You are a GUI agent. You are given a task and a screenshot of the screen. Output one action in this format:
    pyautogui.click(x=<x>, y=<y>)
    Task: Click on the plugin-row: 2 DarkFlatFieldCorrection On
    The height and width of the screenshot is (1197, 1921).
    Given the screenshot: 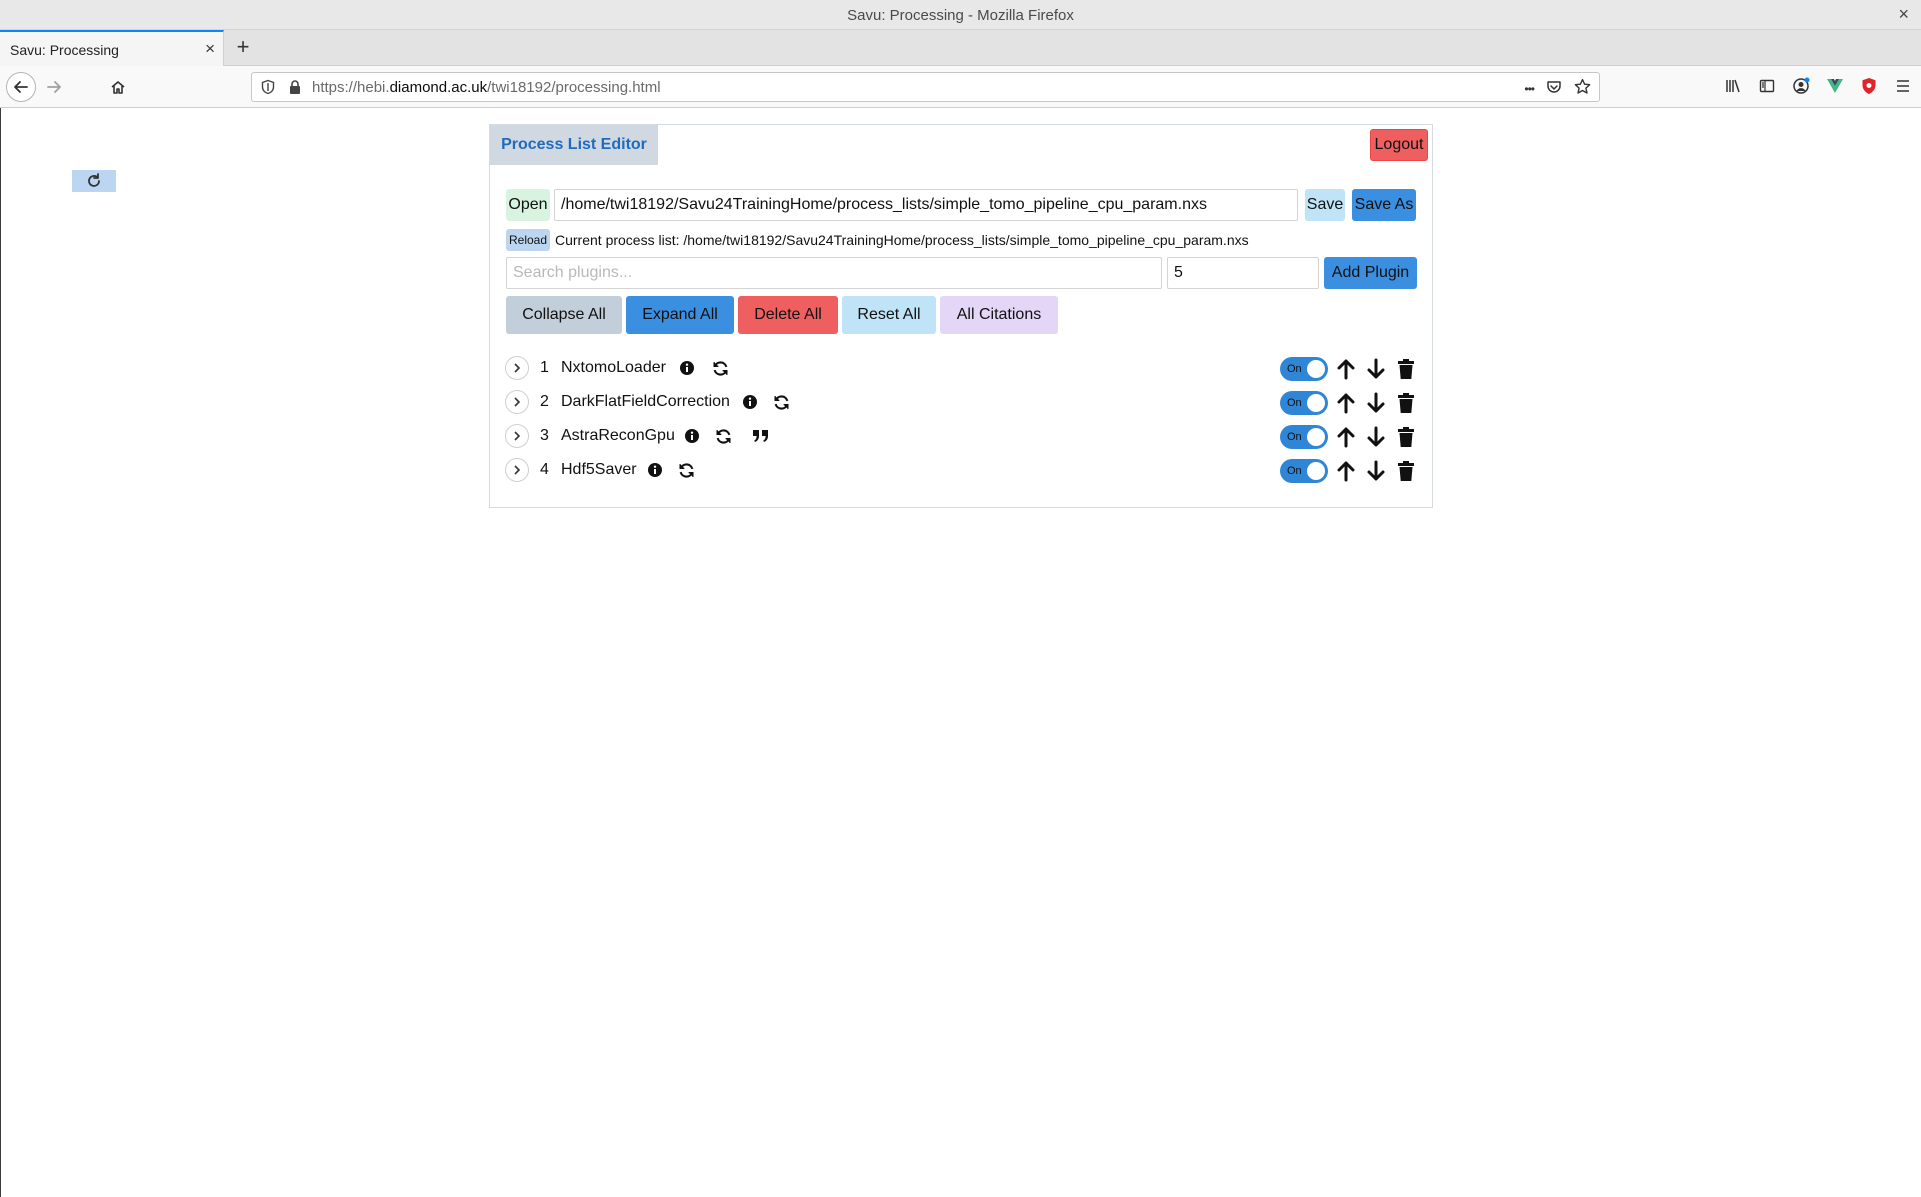 What is the action you would take?
    pyautogui.click(x=961, y=402)
    